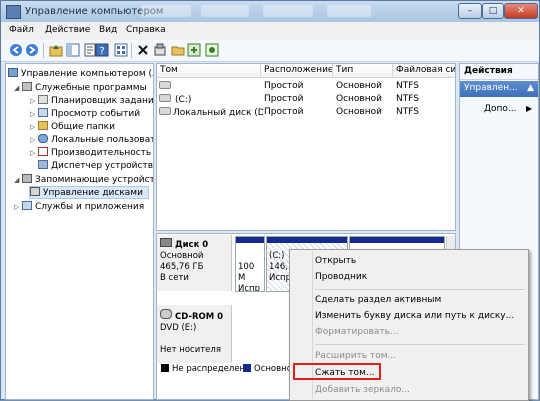 The image size is (540, 401). Describe the element at coordinates (174, 278) in the screenshot. I see `disk-status: В сети` at that location.